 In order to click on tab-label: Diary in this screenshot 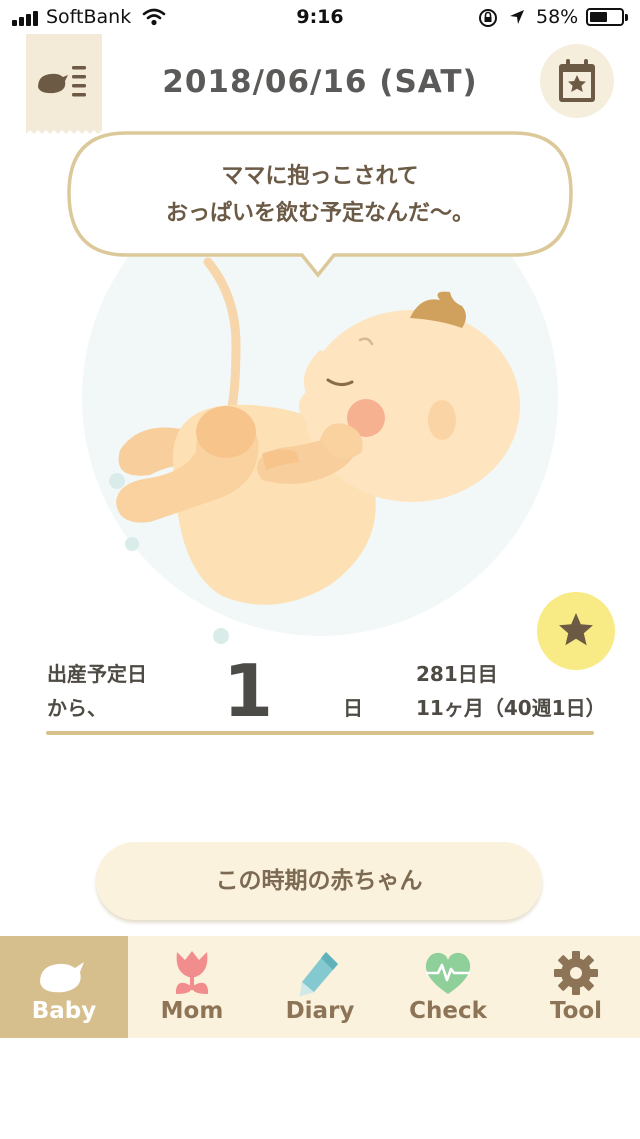, I will do `click(320, 1011)`.